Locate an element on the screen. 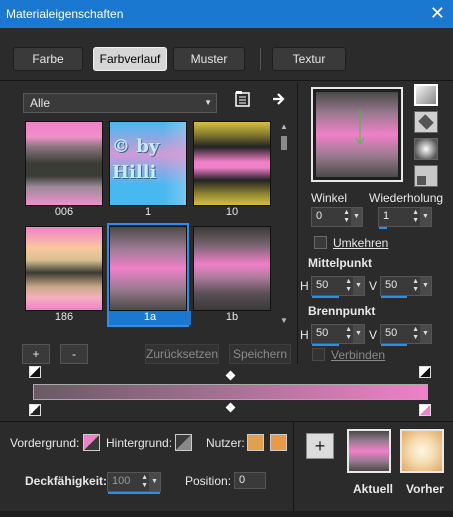  repeat-level-bar is located at coordinates (383, 228).